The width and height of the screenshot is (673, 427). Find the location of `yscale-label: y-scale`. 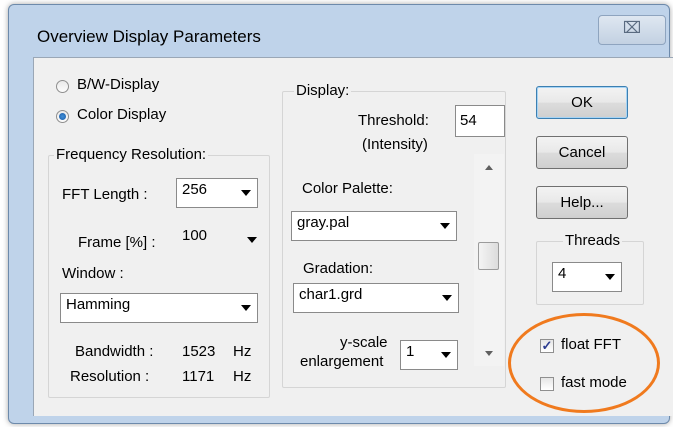

yscale-label: y-scale is located at coordinates (364, 342).